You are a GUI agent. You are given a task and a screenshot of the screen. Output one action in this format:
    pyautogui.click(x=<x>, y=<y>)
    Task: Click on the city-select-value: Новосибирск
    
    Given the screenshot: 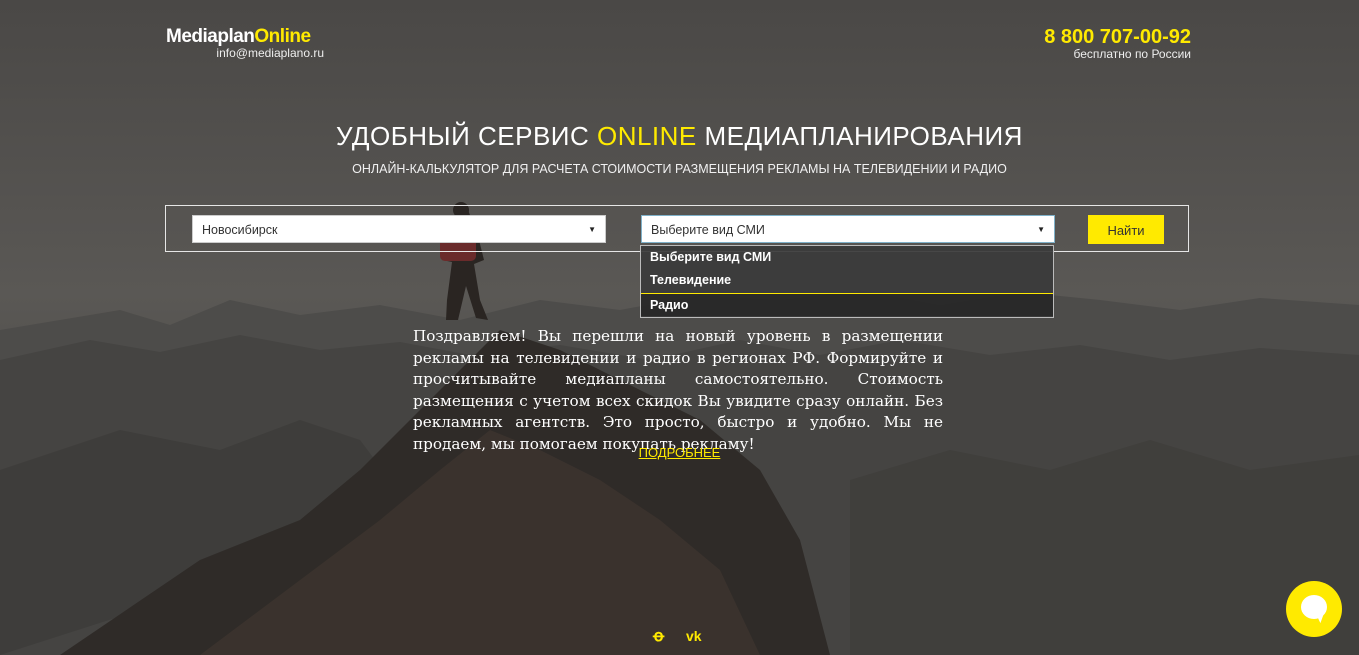 What is the action you would take?
    pyautogui.click(x=240, y=230)
    